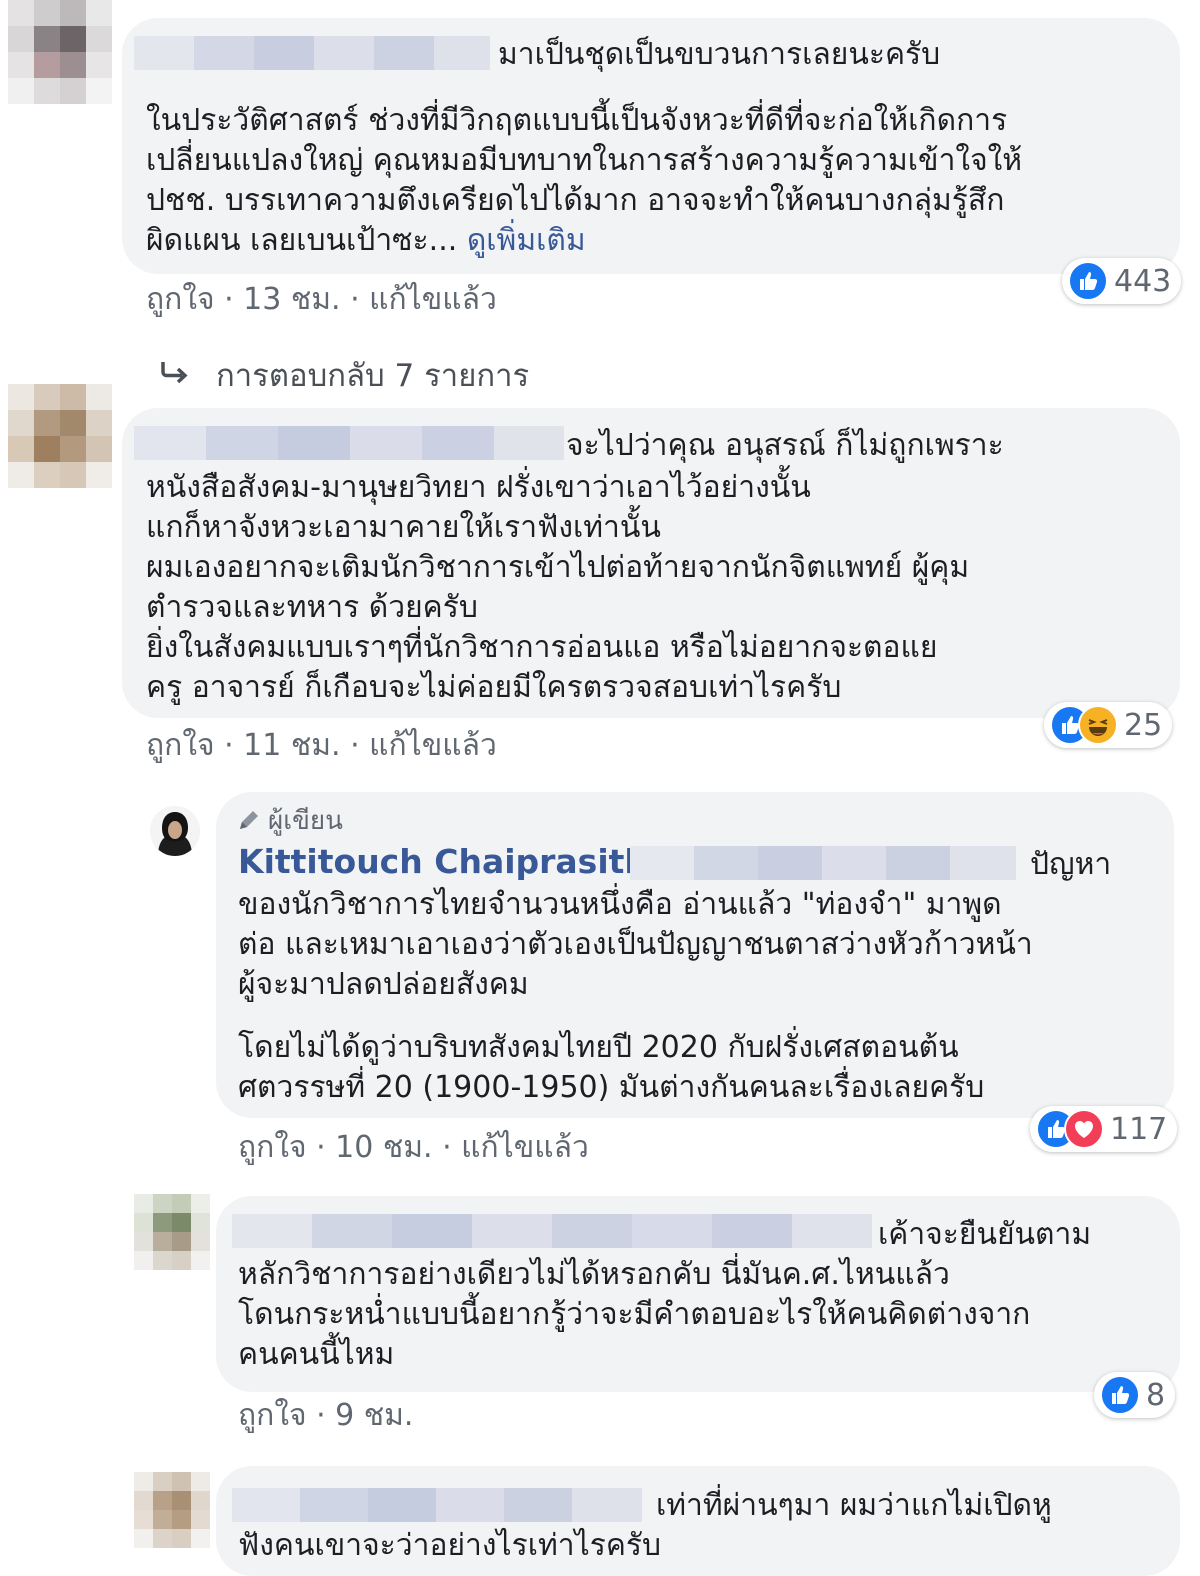  Describe the element at coordinates (185, 376) in the screenshot. I see `reply-arrow-icon` at that location.